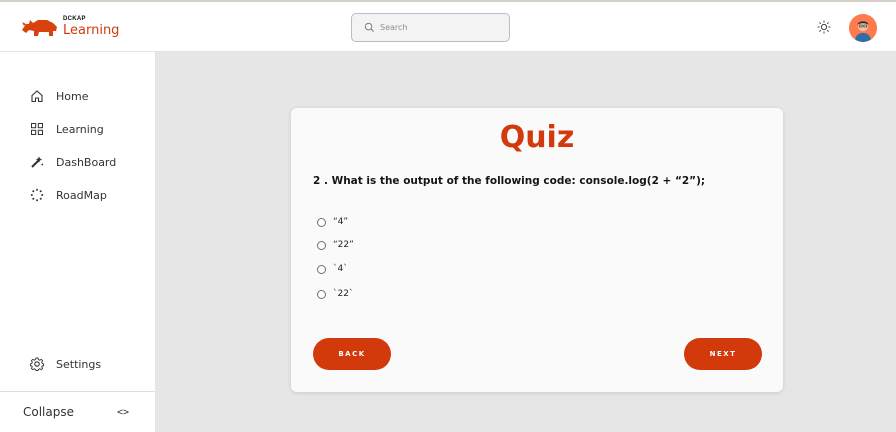 The width and height of the screenshot is (896, 432). I want to click on sidebar-item-dashboard: DashBoard, so click(73, 162).